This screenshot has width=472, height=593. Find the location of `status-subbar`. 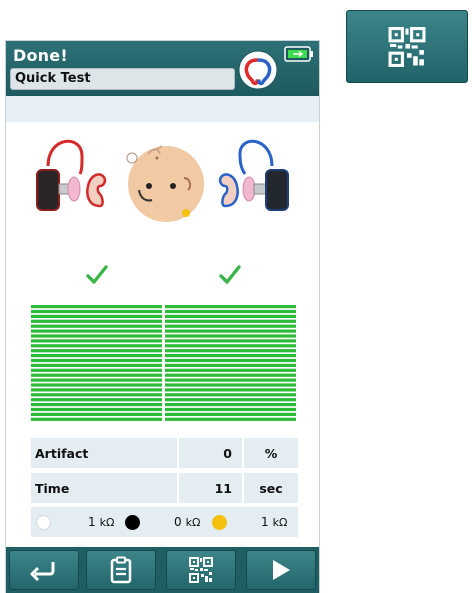

status-subbar is located at coordinates (162, 109).